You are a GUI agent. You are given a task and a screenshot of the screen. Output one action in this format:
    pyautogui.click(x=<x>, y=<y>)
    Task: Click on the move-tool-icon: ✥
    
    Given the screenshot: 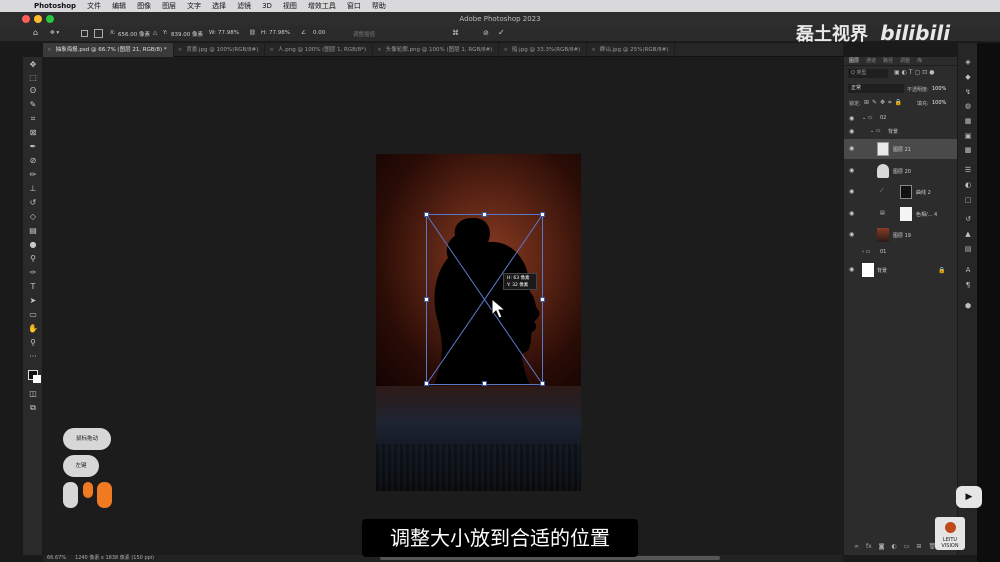 What is the action you would take?
    pyautogui.click(x=33, y=65)
    